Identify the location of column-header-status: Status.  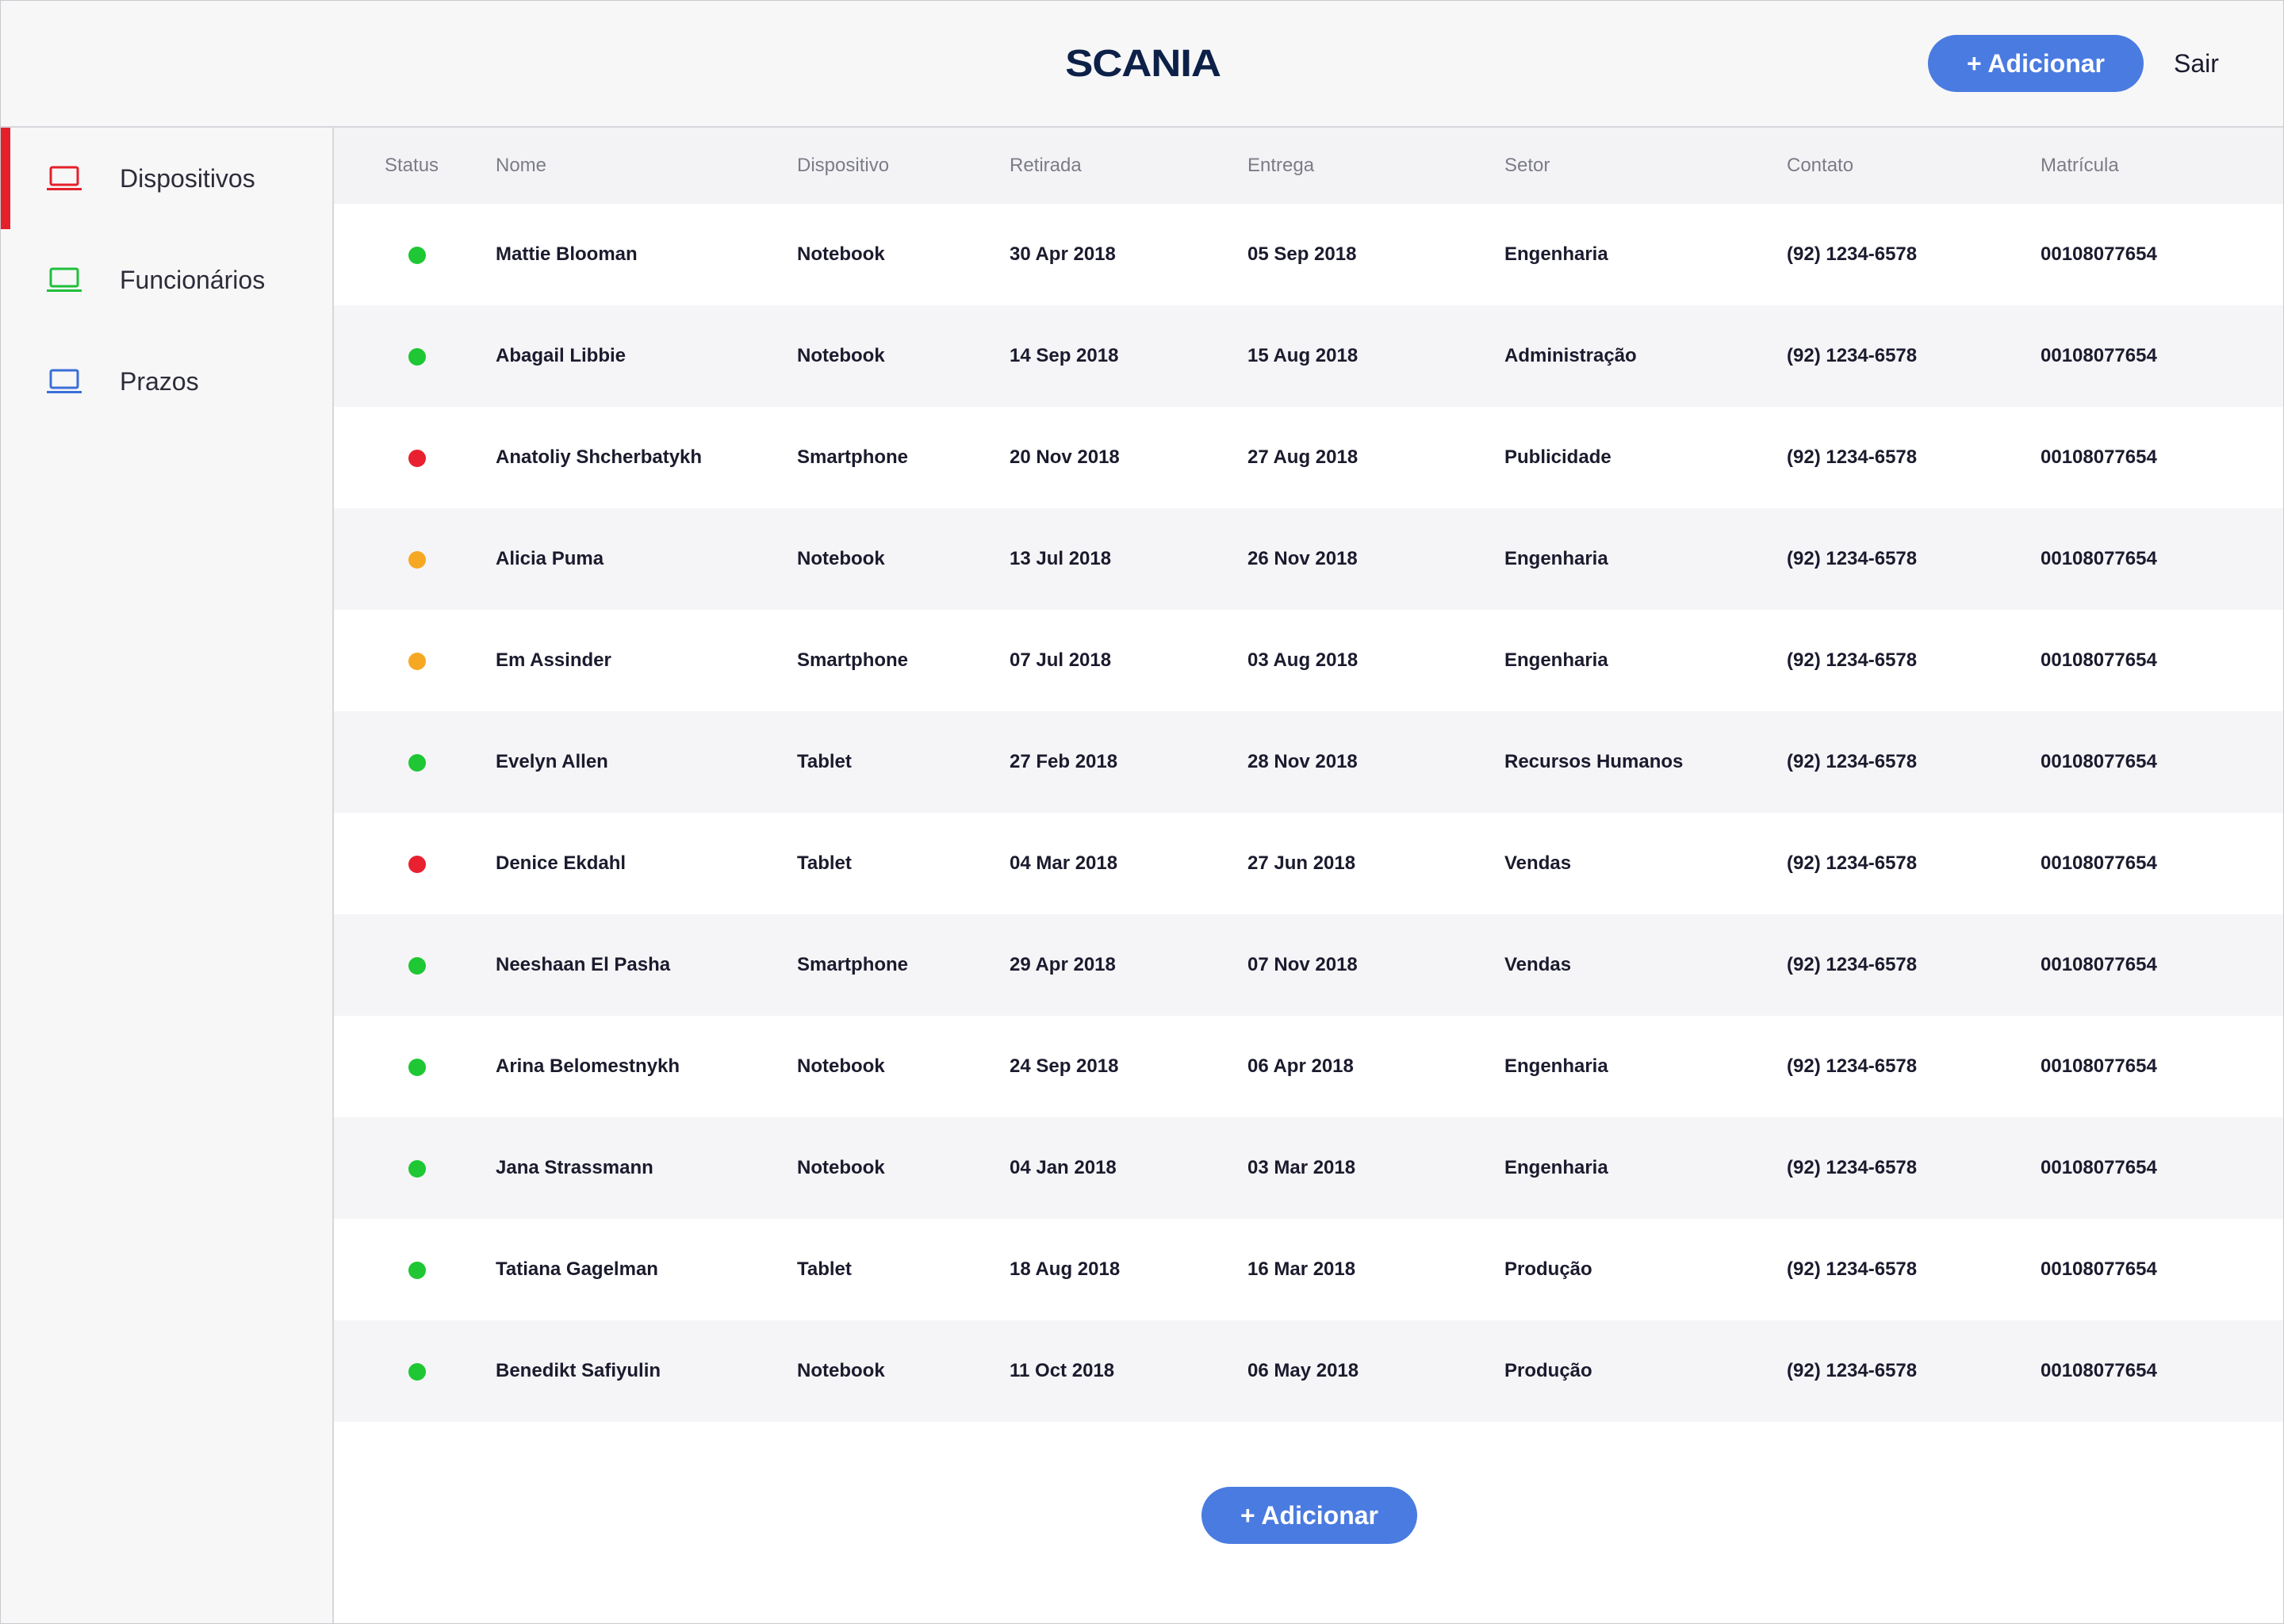
(412, 166).